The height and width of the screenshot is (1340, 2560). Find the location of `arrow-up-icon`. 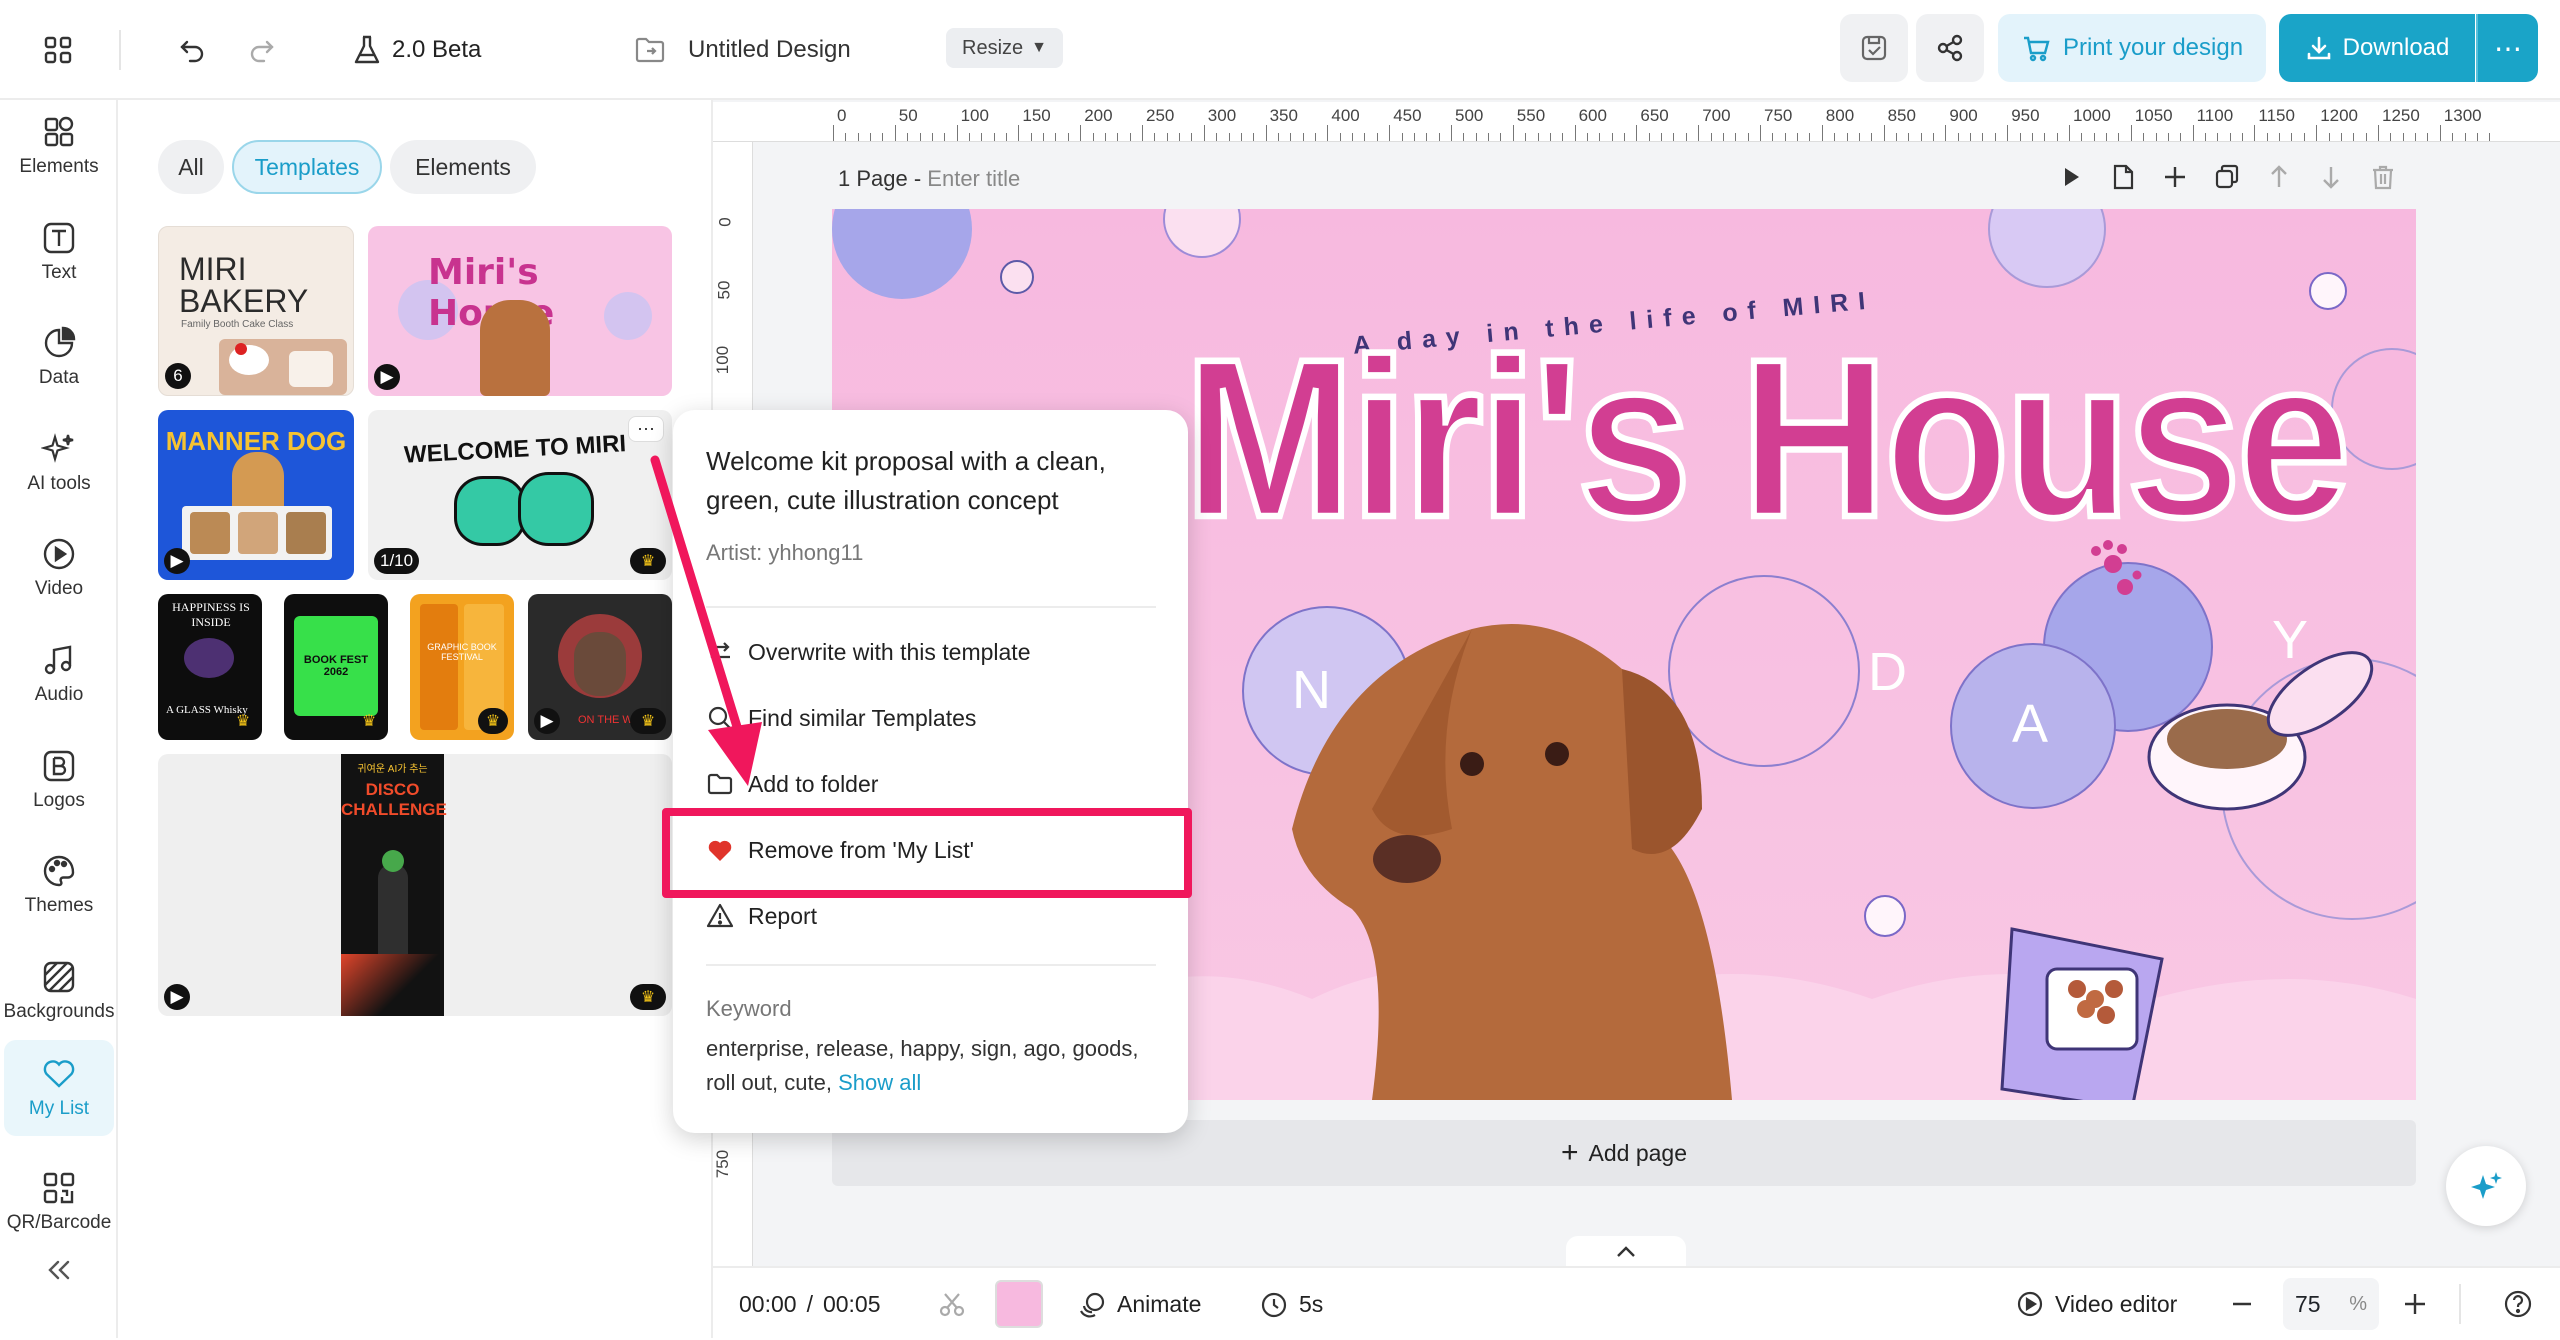

arrow-up-icon is located at coordinates (2279, 177).